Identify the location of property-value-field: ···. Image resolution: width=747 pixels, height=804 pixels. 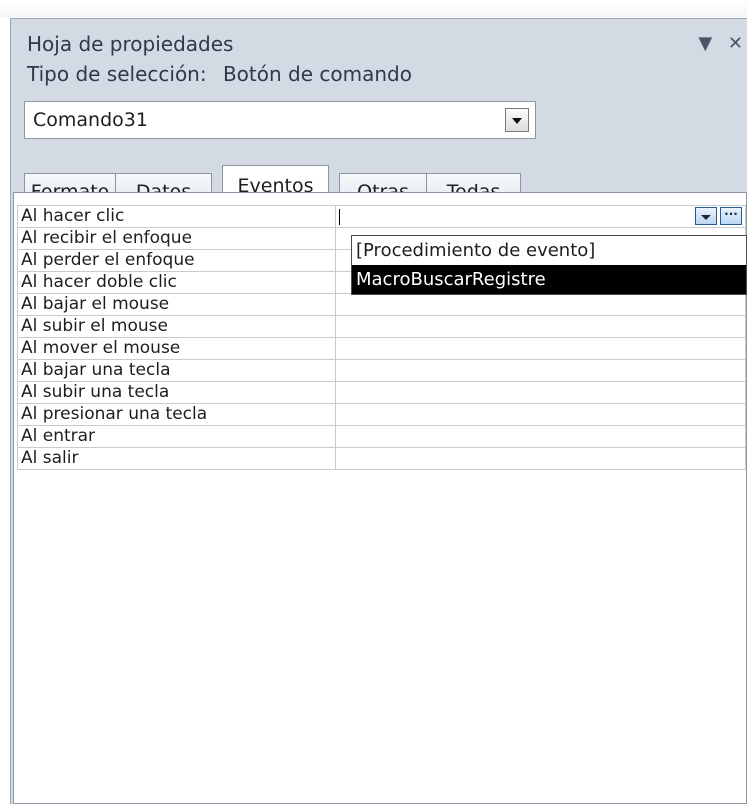
(541, 217).